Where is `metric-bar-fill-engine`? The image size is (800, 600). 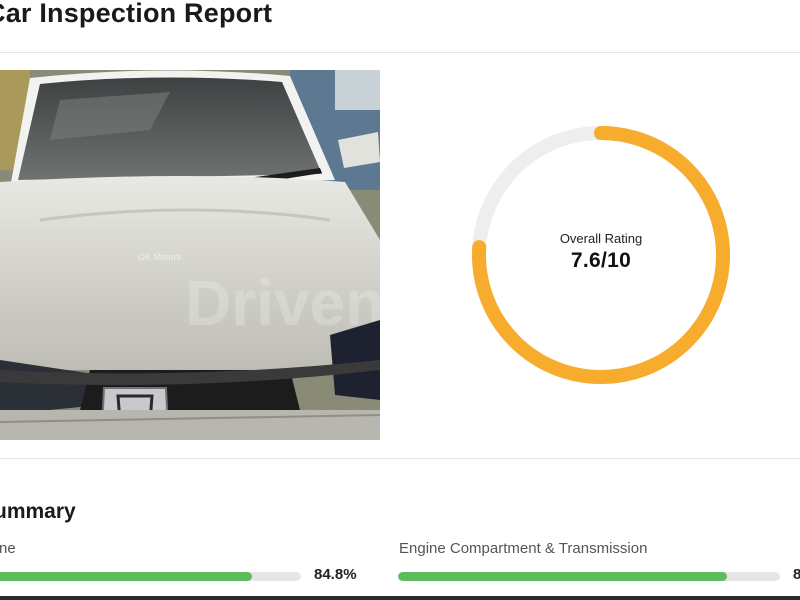
metric-bar-fill-engine is located at coordinates (126, 576).